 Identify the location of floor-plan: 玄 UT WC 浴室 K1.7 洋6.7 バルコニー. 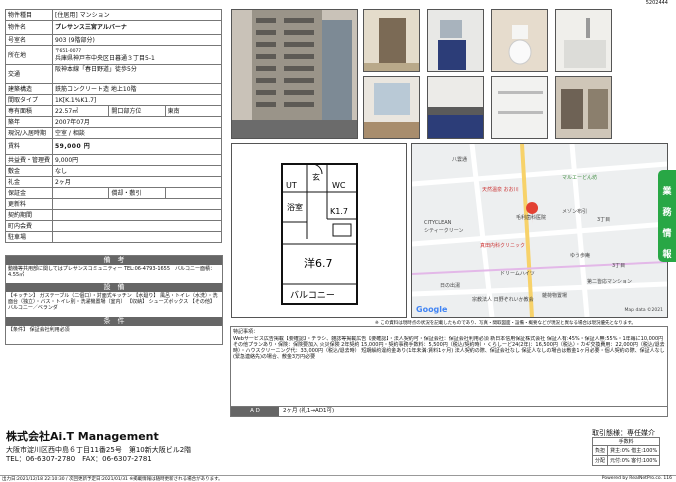
(319, 234).